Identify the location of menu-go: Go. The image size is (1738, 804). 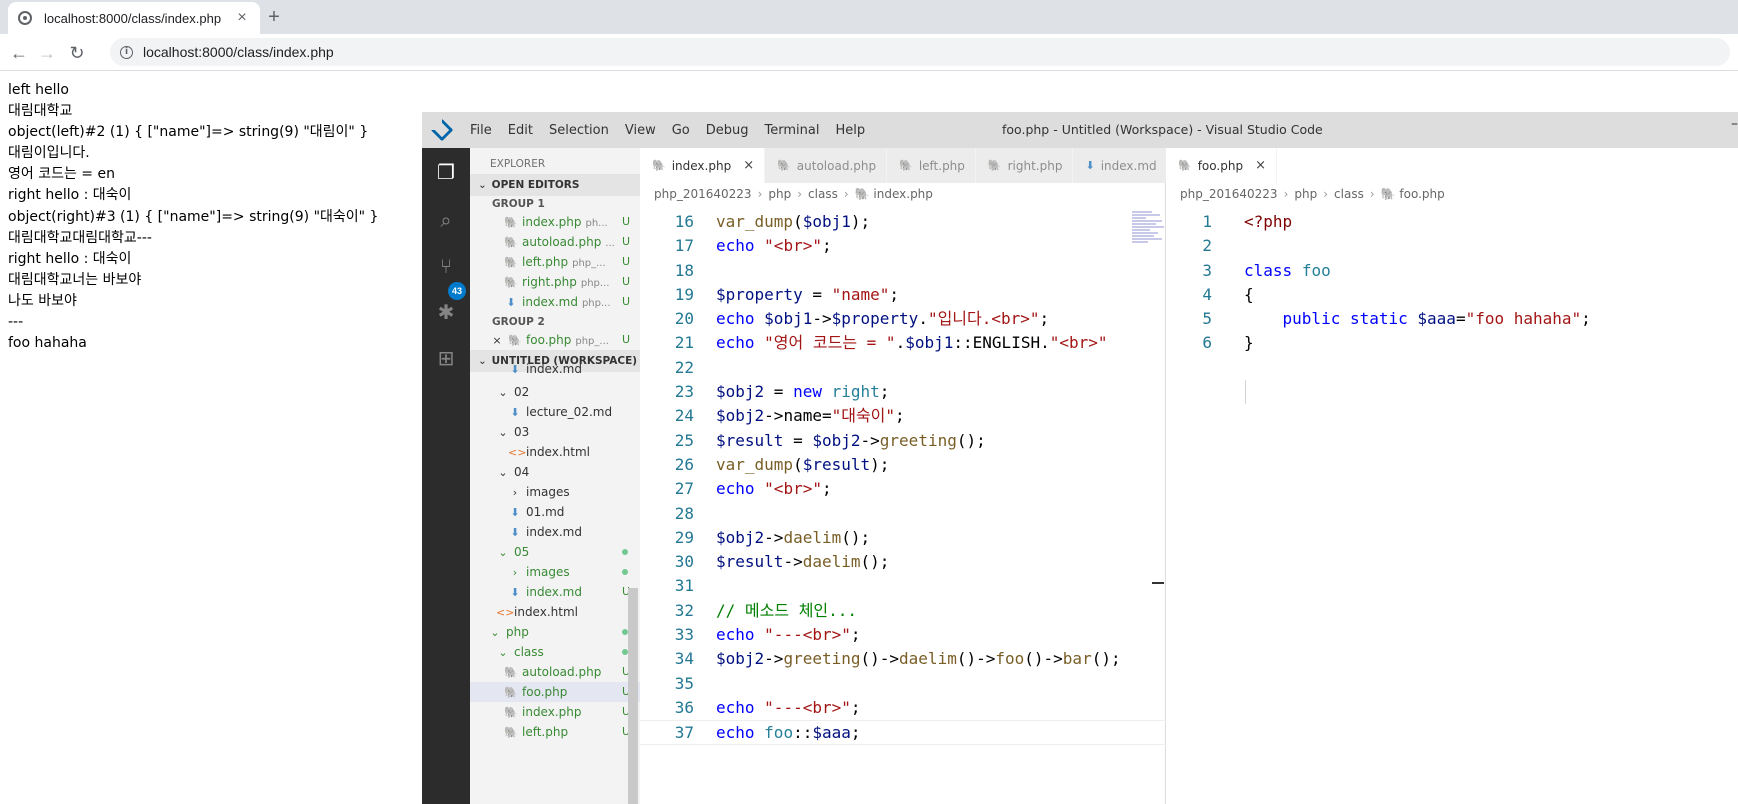
(681, 130).